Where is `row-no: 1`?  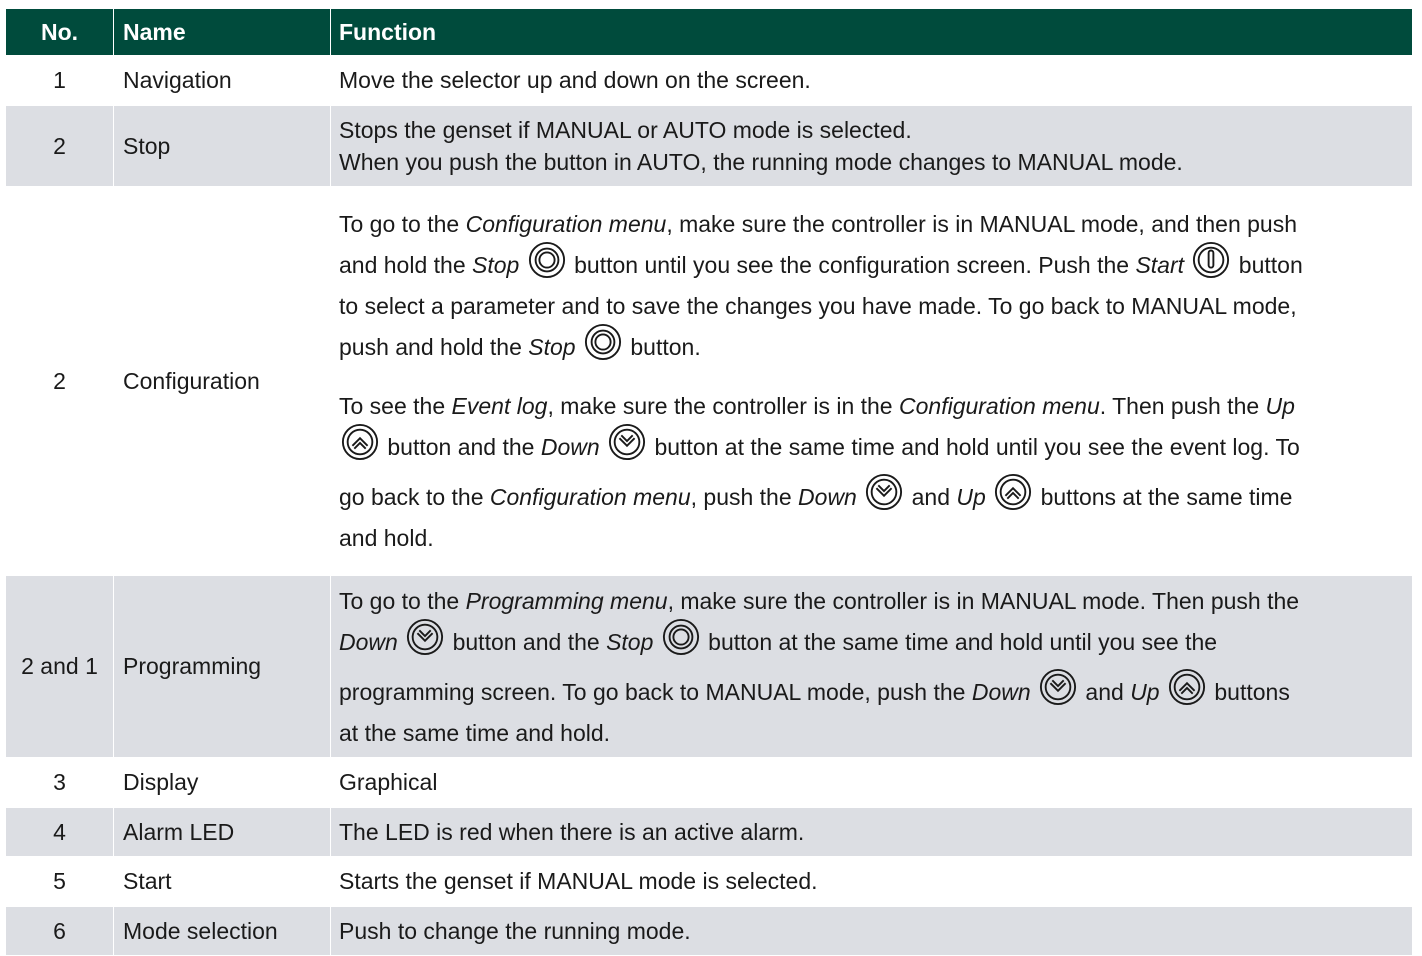 row-no: 1 is located at coordinates (60, 80).